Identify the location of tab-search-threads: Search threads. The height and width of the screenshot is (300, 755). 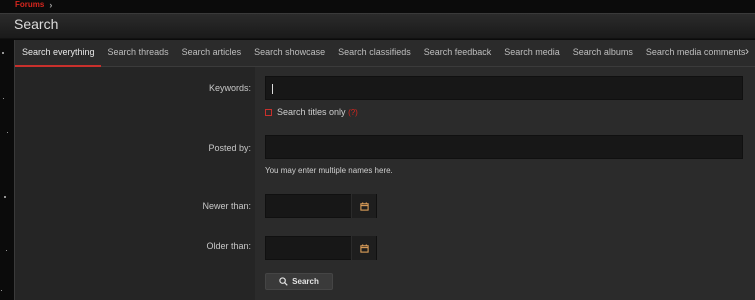
(138, 53).